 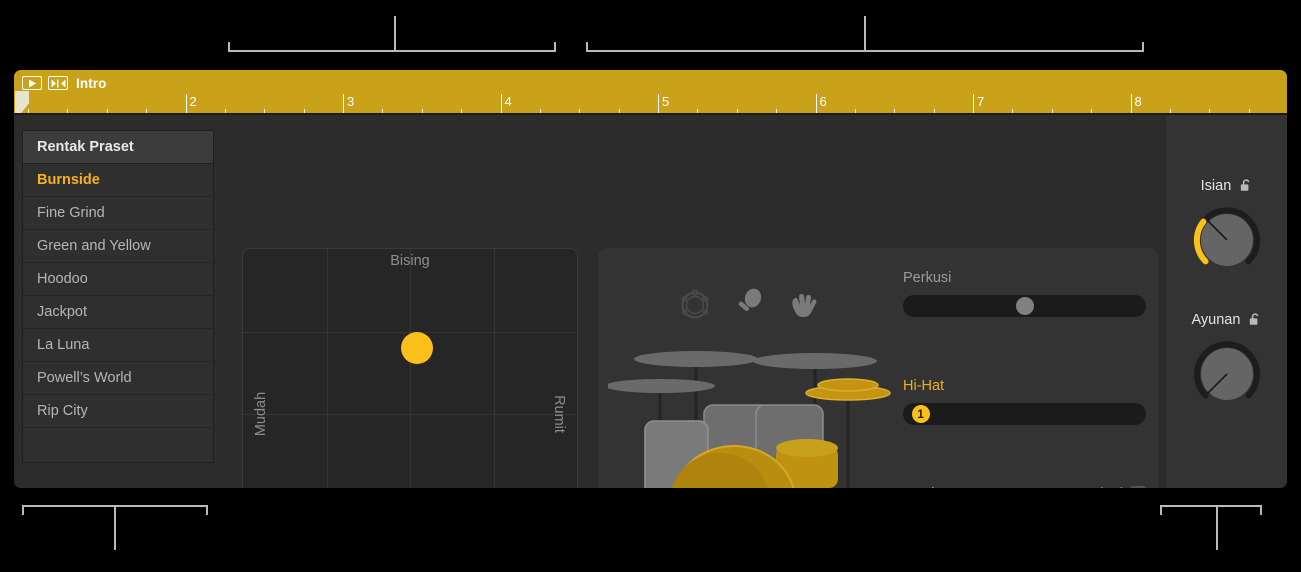 What do you see at coordinates (823, 101) in the screenshot?
I see `bar-number: 6` at bounding box center [823, 101].